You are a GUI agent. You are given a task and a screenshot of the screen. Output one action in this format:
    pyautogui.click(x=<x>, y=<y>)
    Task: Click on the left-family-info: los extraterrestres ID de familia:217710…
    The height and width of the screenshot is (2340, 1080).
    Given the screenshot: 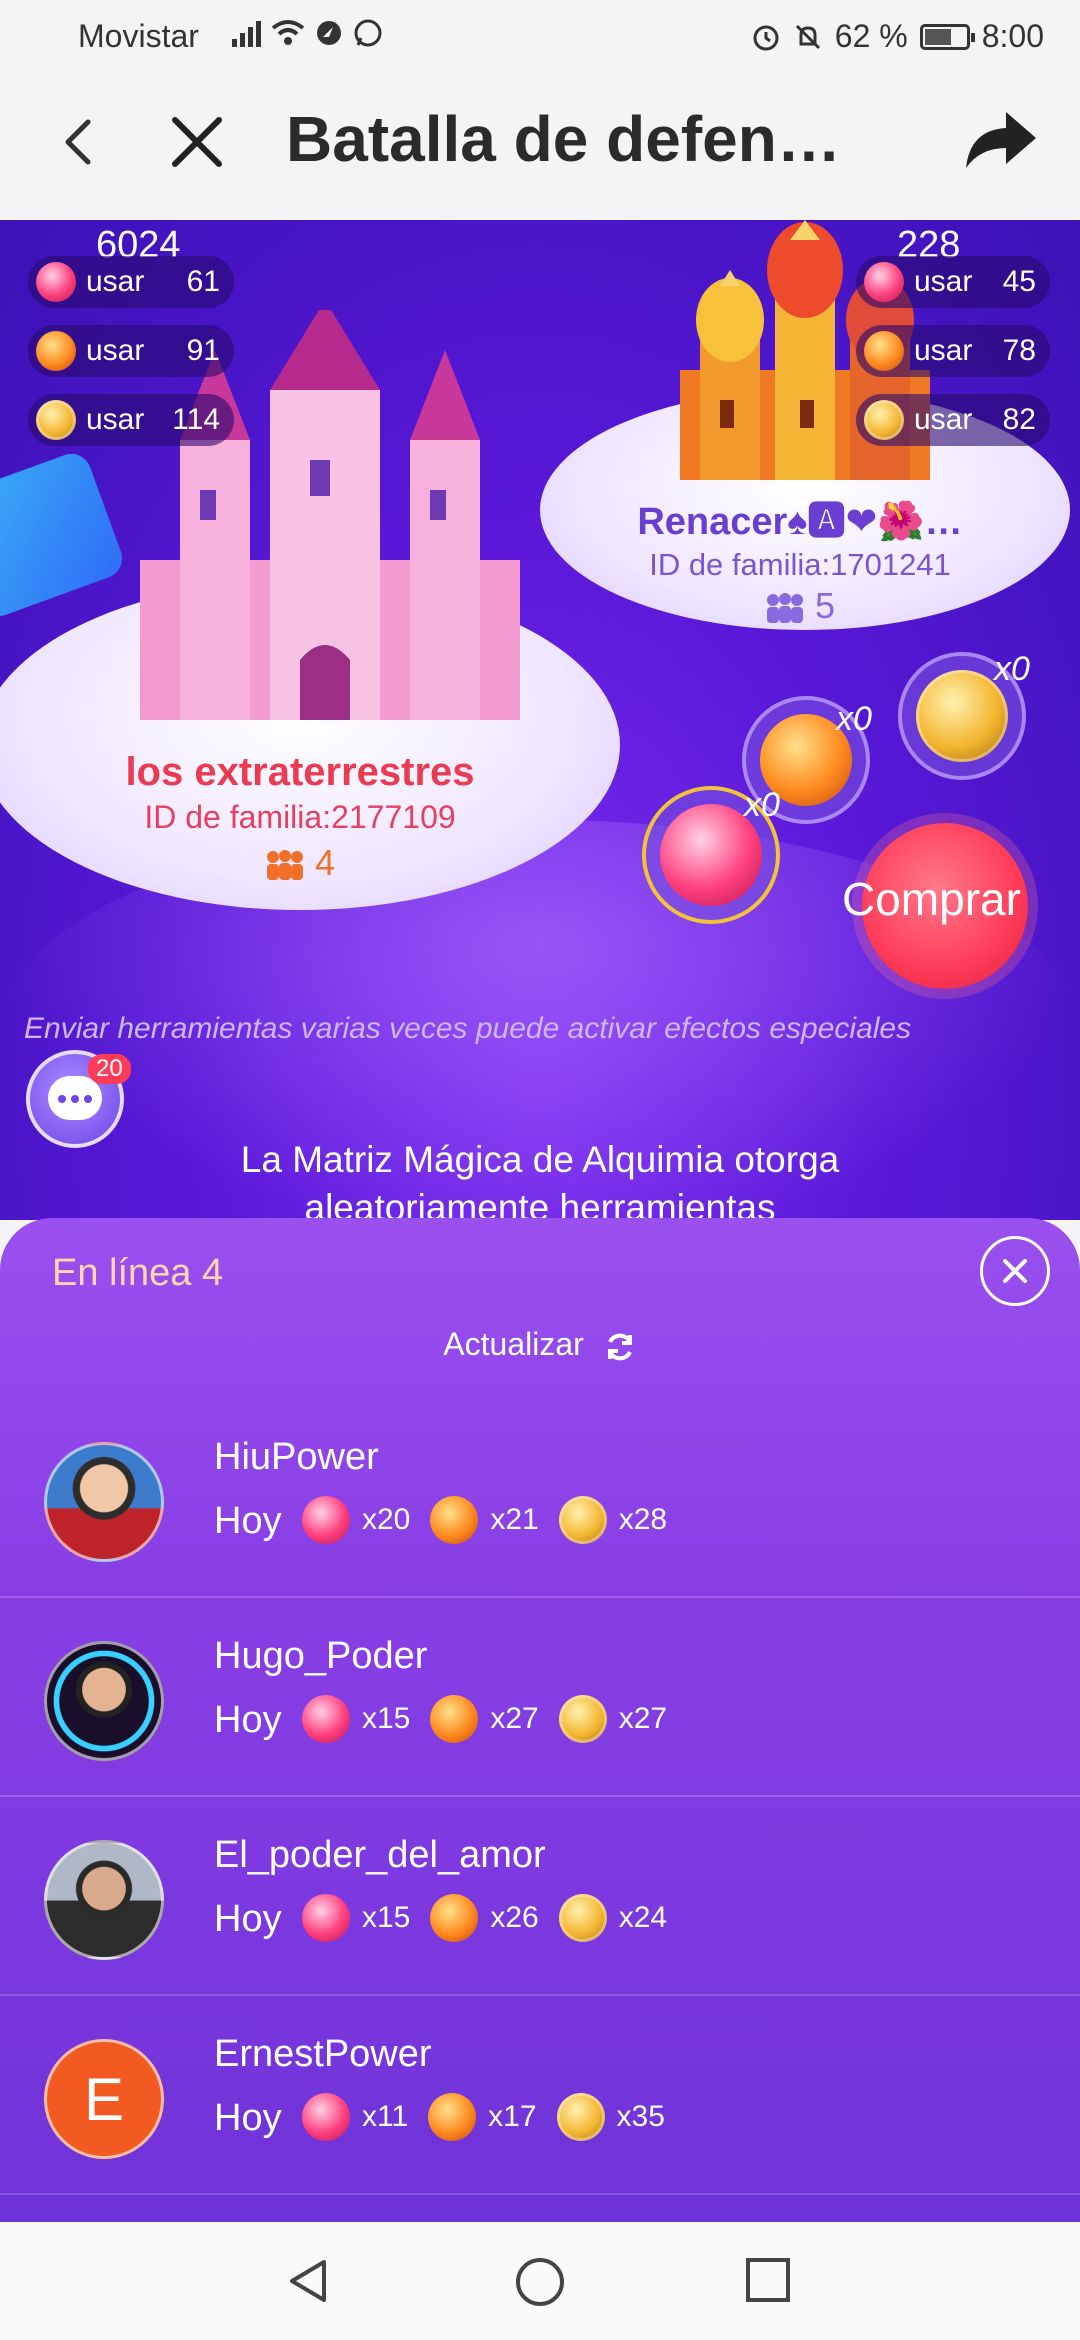 What is the action you would take?
    pyautogui.click(x=300, y=817)
    